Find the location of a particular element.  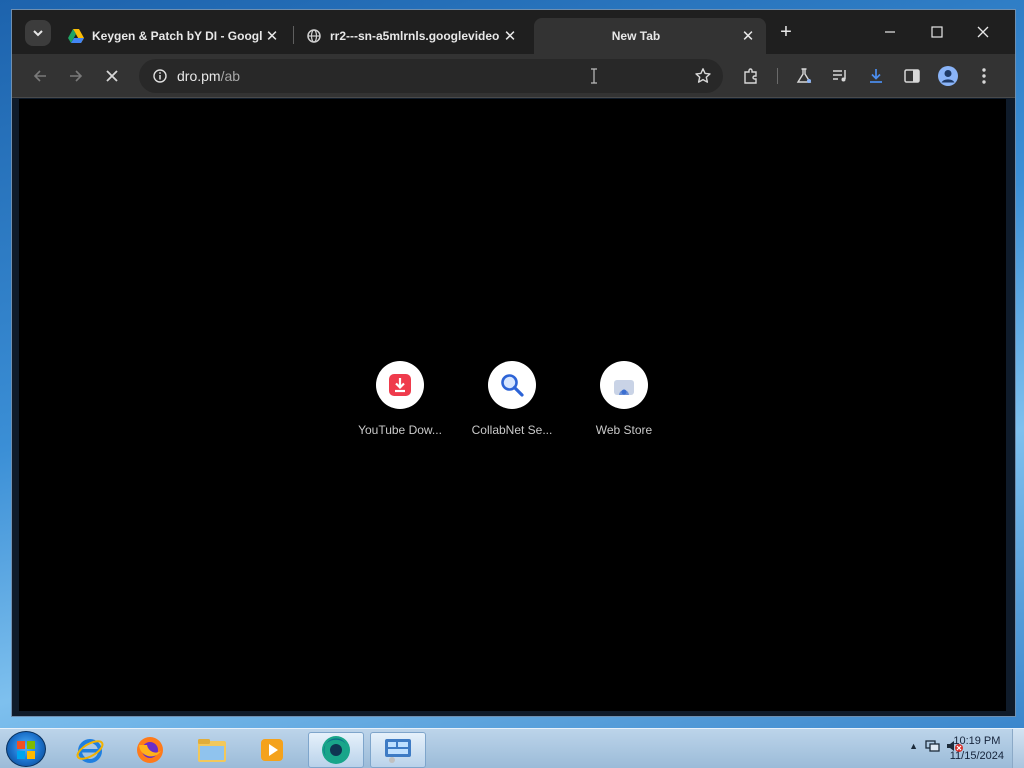

more-menu-button is located at coordinates (984, 76).